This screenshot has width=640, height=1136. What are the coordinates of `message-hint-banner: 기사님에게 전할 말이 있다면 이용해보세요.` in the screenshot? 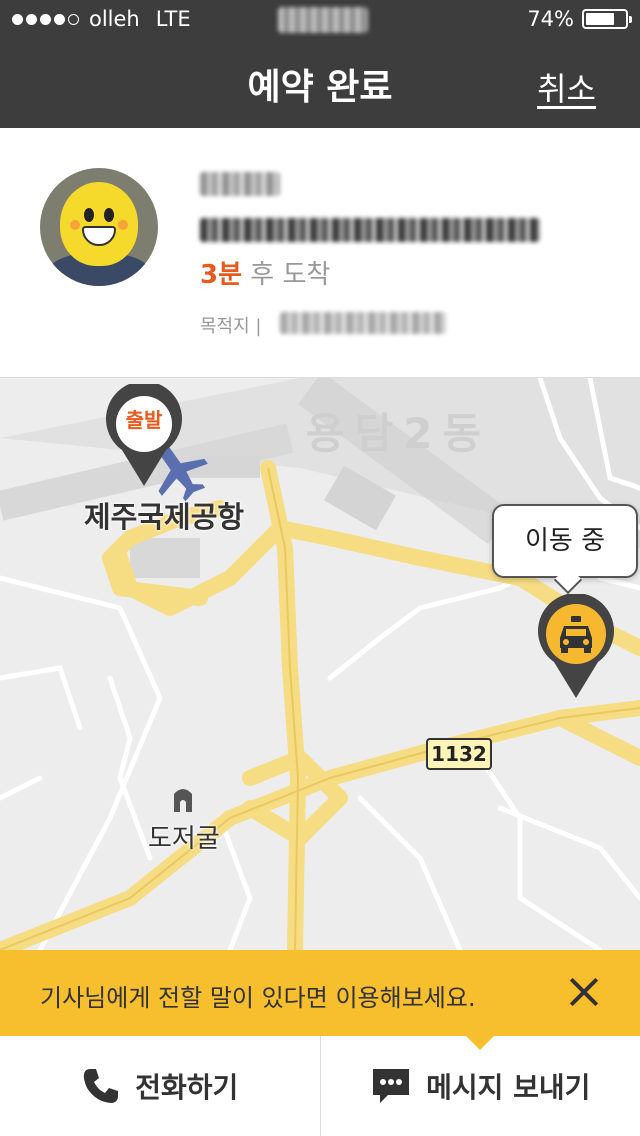 It's located at (320, 1000).